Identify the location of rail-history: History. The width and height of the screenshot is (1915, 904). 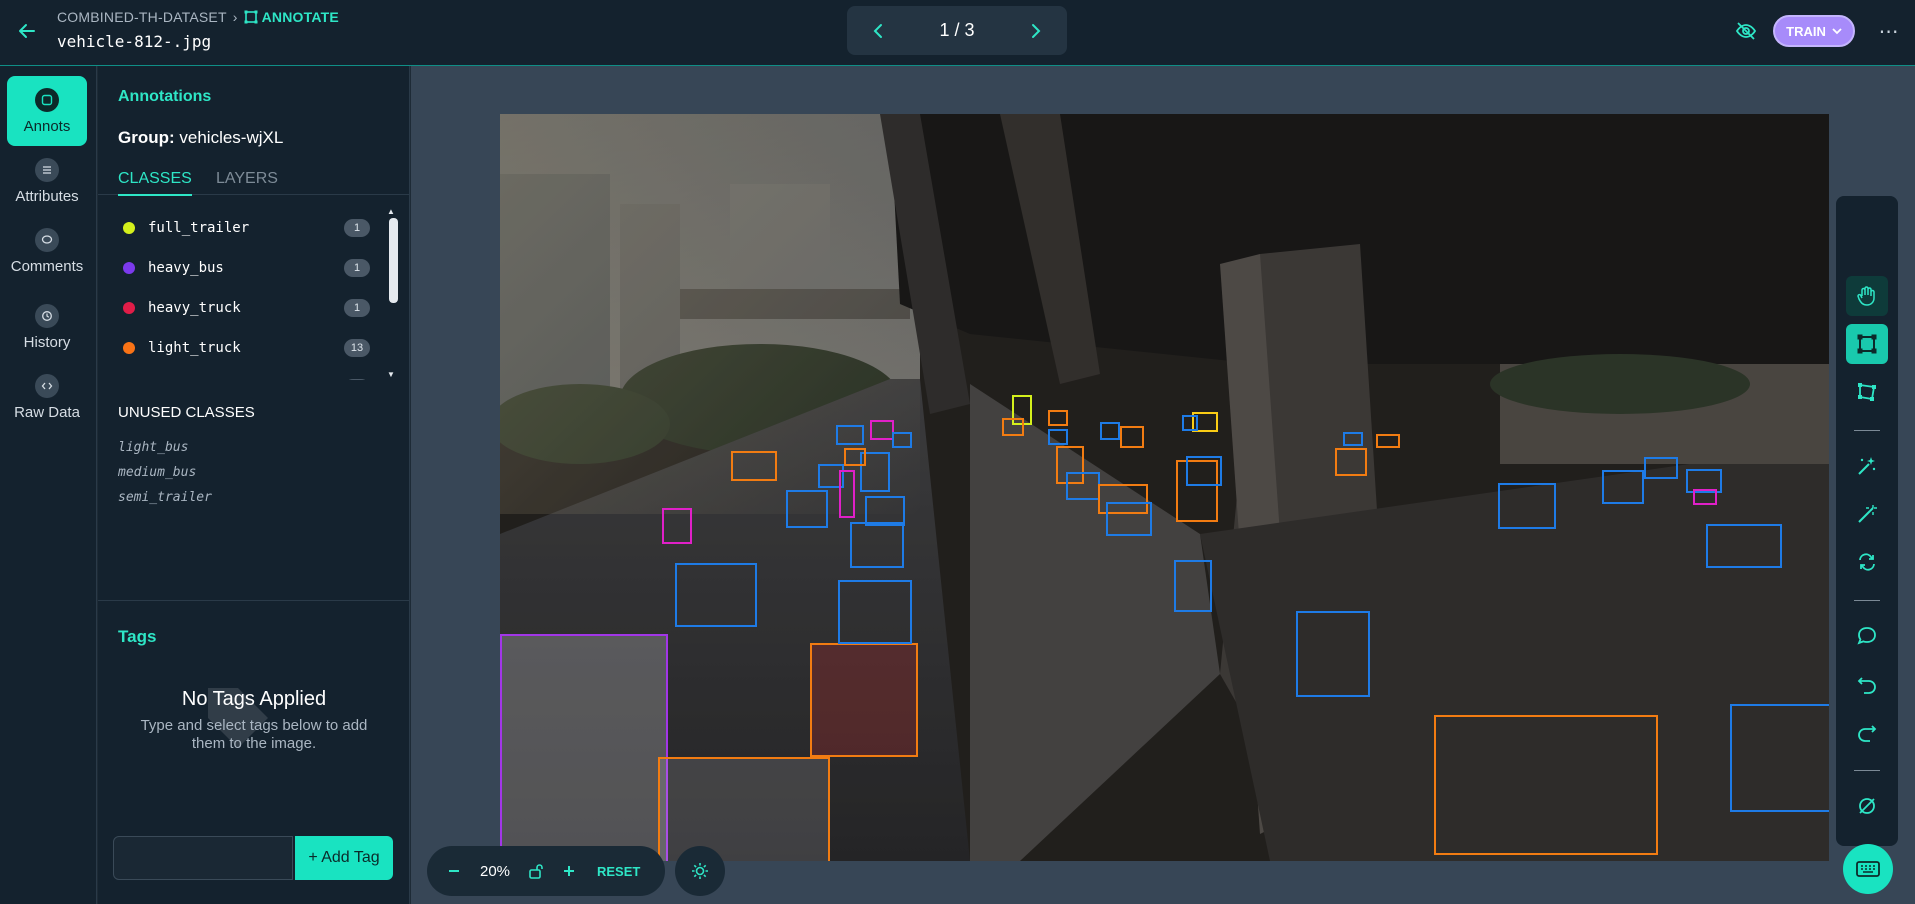
(47, 327).